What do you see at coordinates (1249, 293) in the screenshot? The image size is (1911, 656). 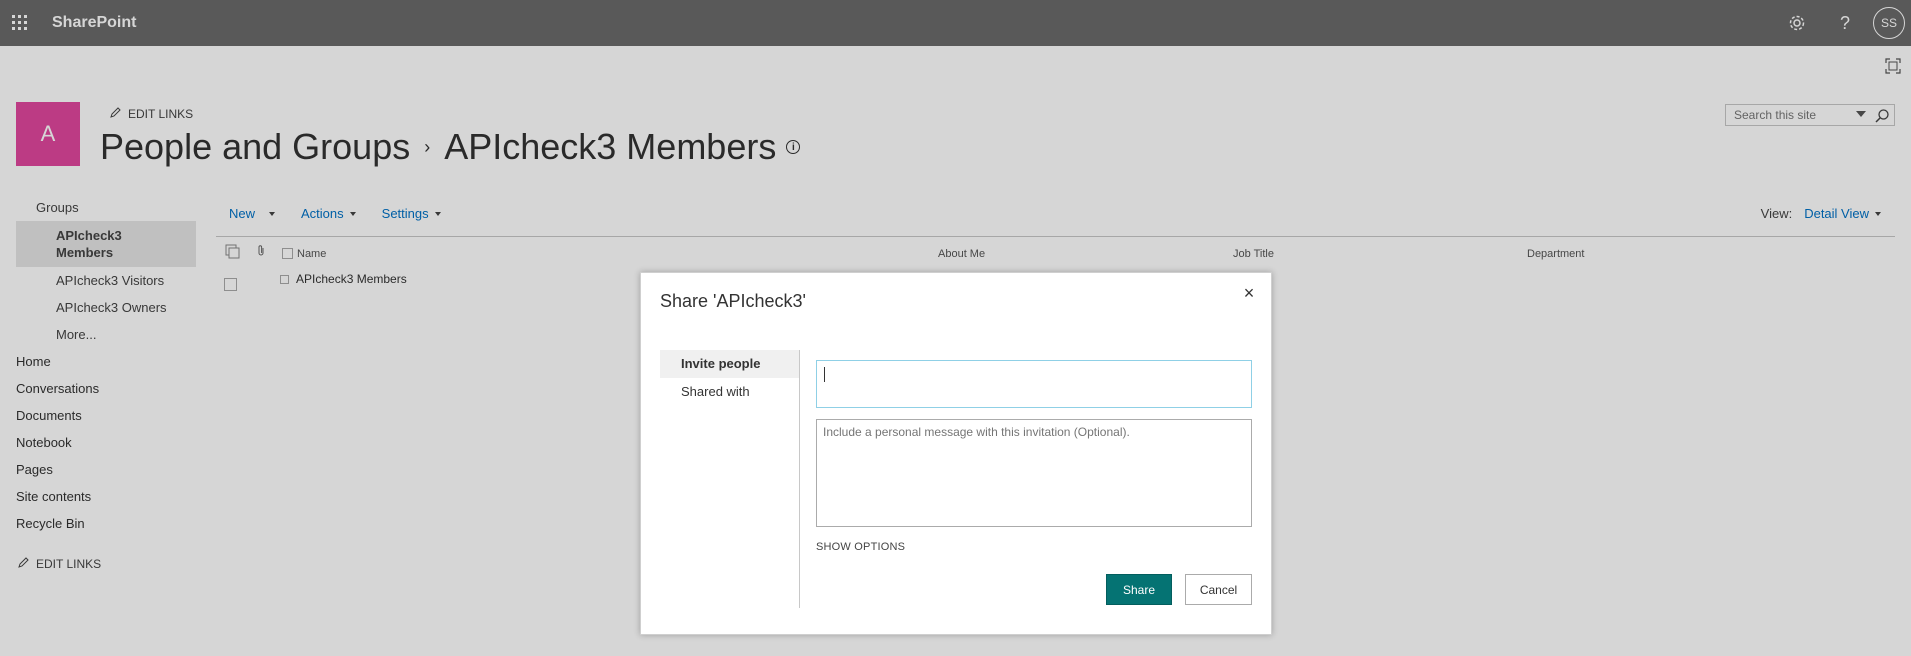 I see `close-icon: ×` at bounding box center [1249, 293].